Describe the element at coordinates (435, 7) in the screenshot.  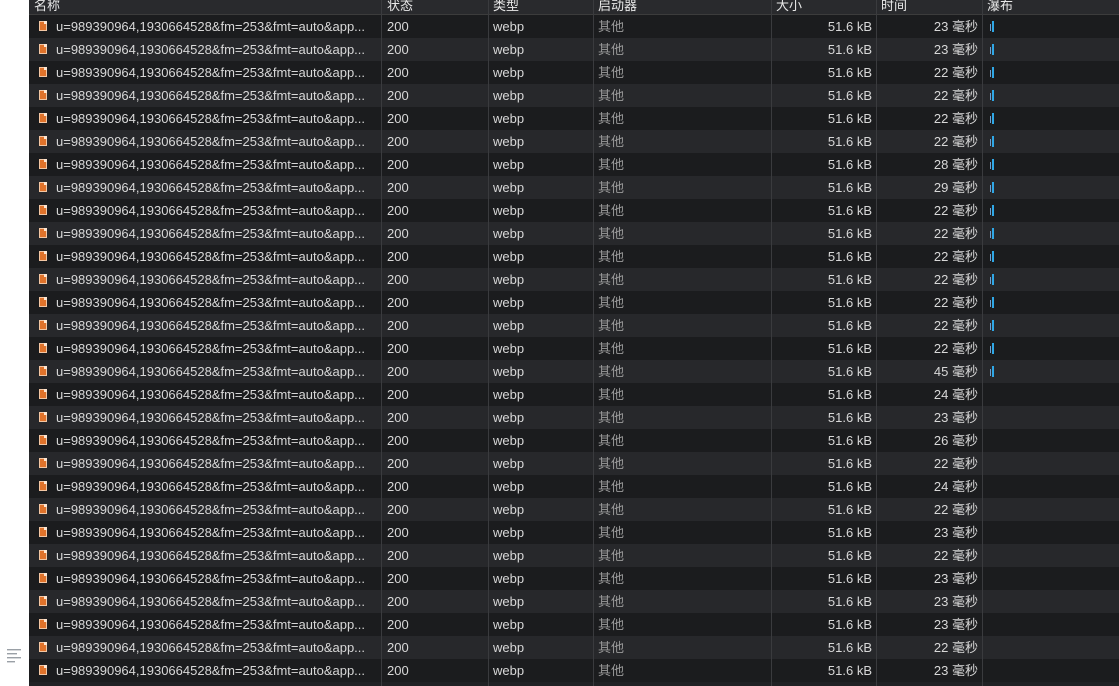
I see `column-header-status: 状态` at that location.